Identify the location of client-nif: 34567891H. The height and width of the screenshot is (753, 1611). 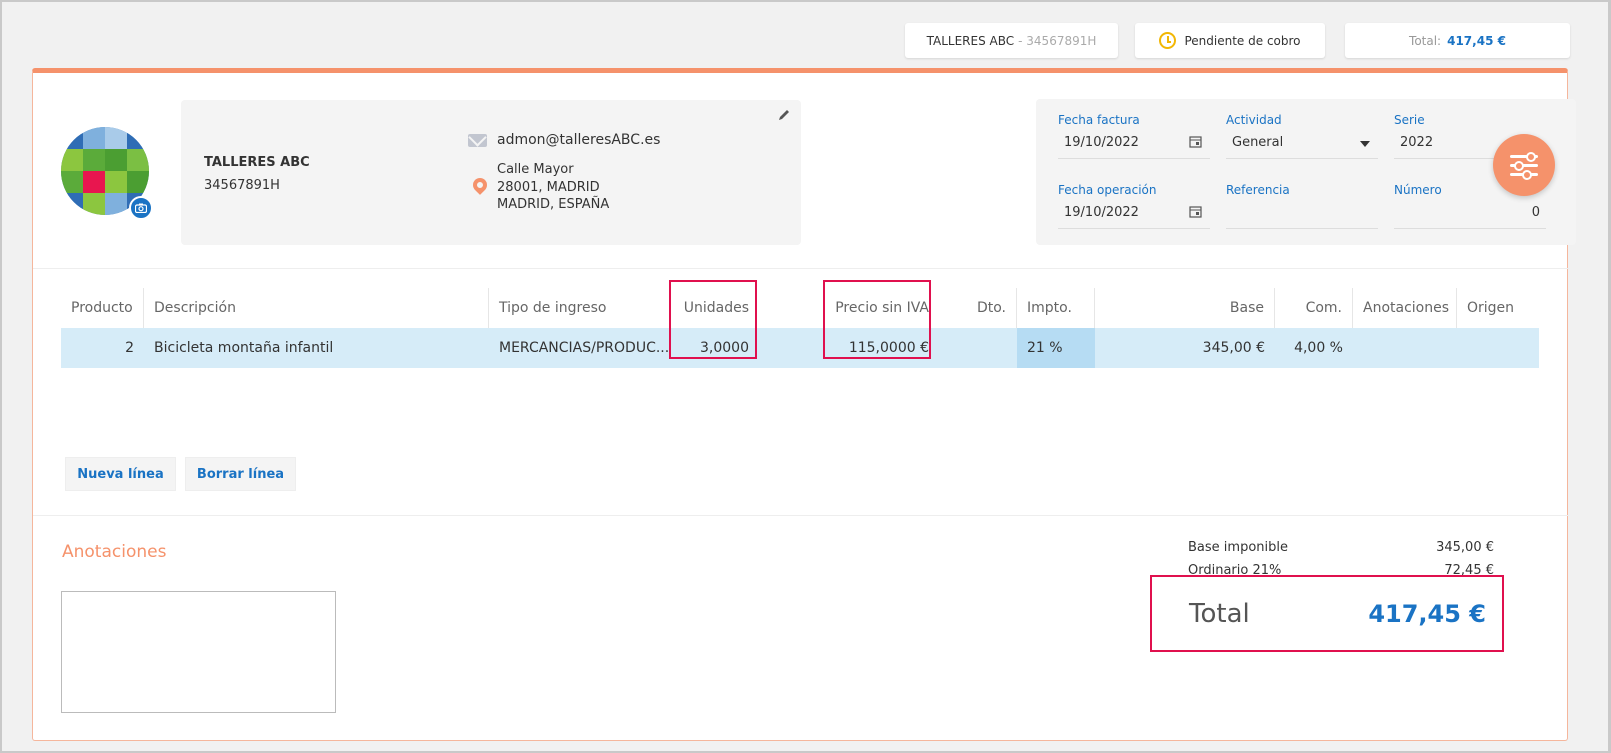
(242, 185).